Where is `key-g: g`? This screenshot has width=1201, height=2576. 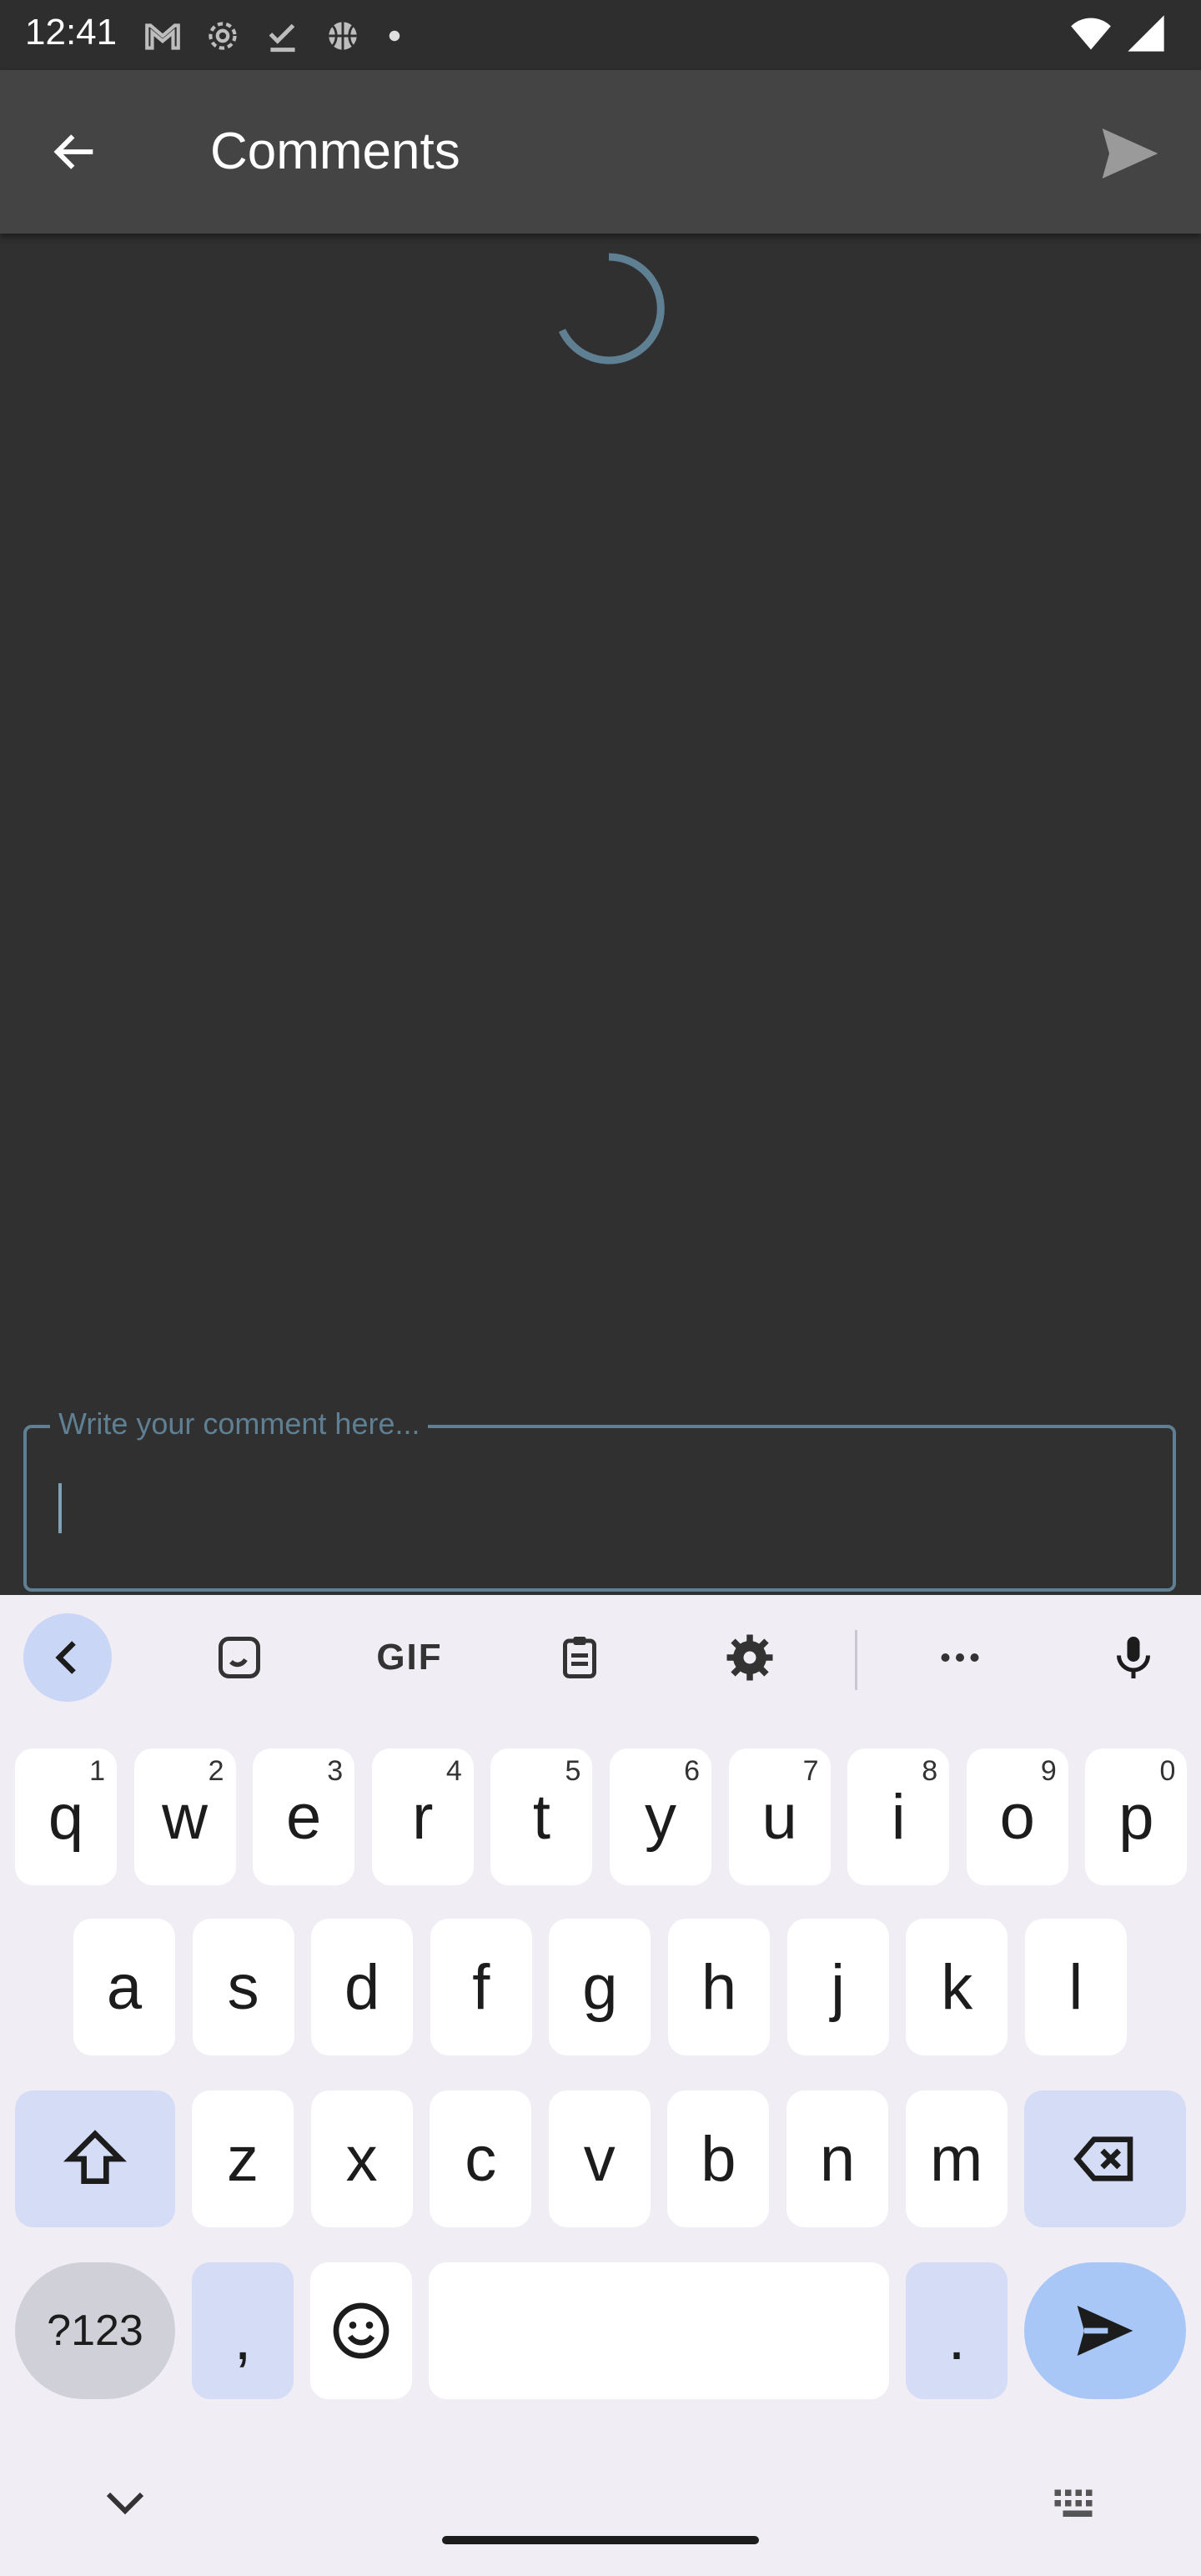 key-g: g is located at coordinates (600, 1987).